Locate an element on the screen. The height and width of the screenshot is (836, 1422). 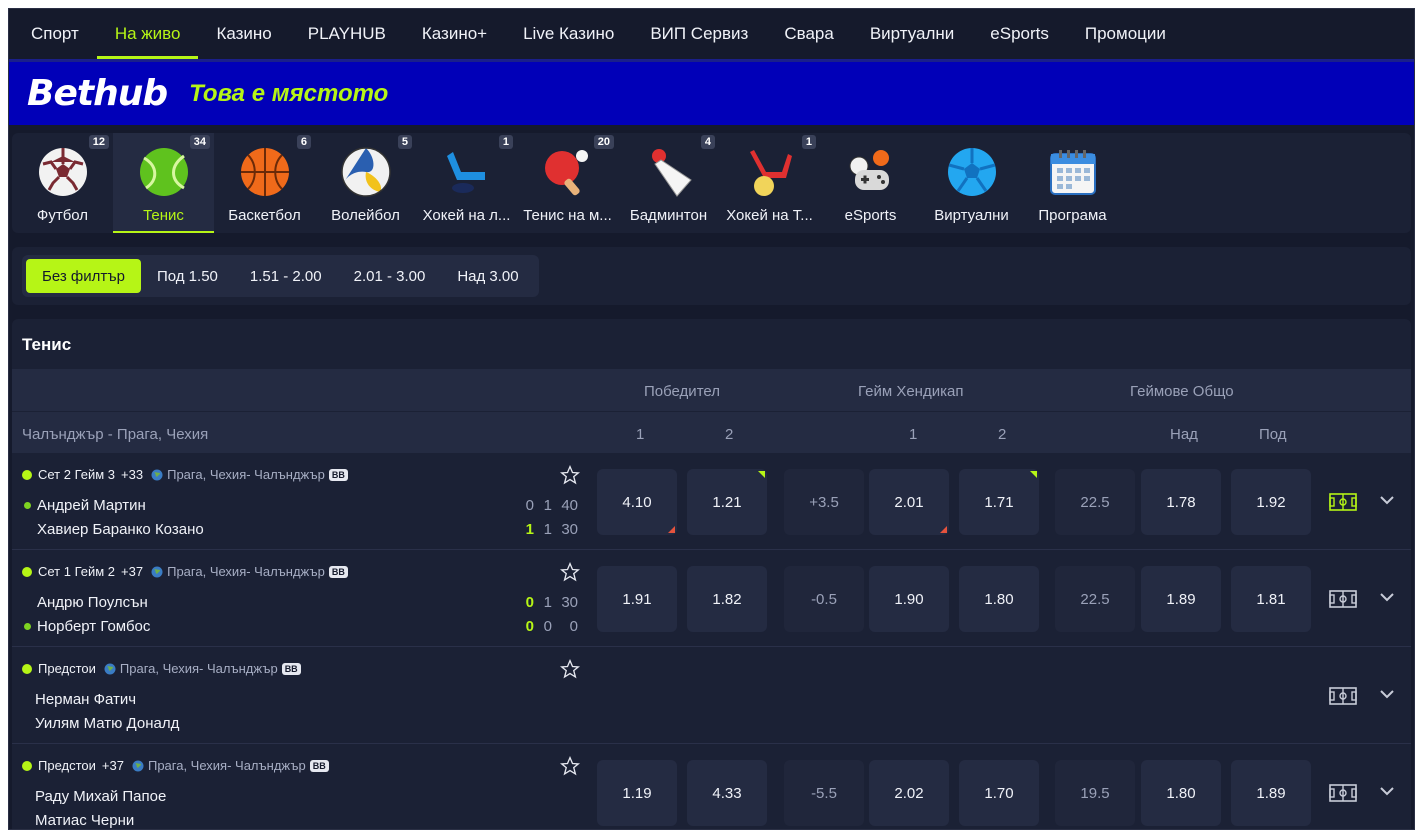
odd-handicap-1: 1.90 is located at coordinates (909, 599).